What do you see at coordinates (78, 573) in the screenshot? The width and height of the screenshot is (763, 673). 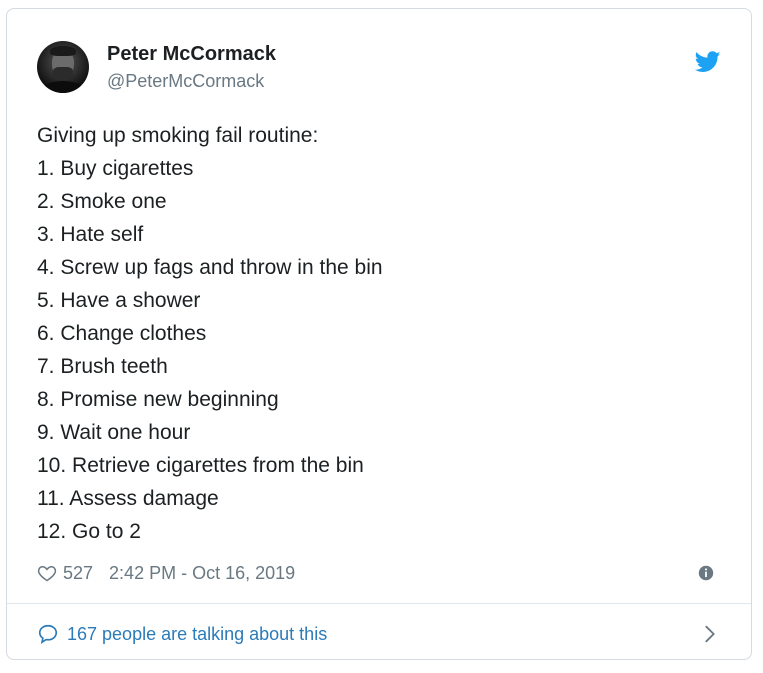 I see `like-count: 527` at bounding box center [78, 573].